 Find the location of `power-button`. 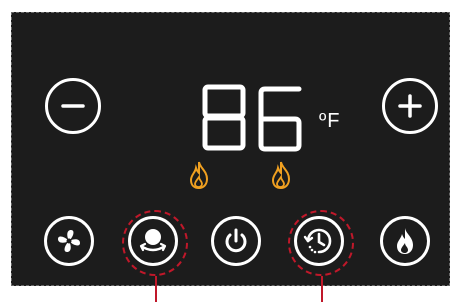

power-button is located at coordinates (236, 241).